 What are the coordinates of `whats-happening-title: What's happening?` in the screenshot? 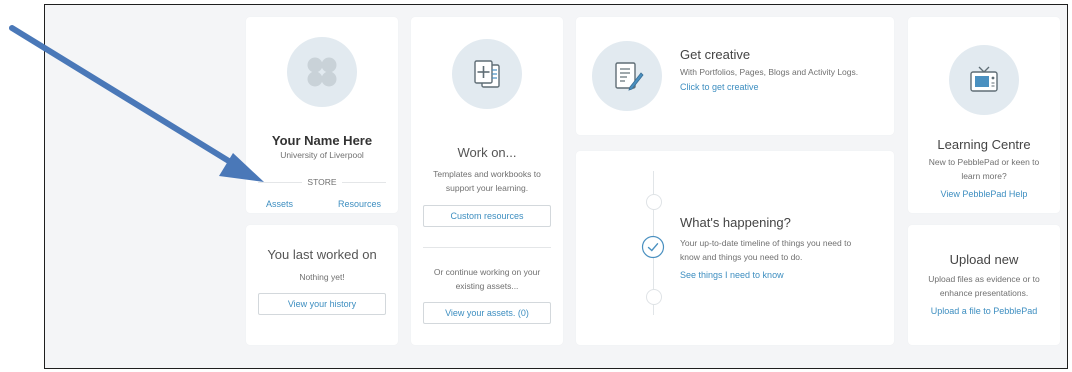 It's located at (735, 222).